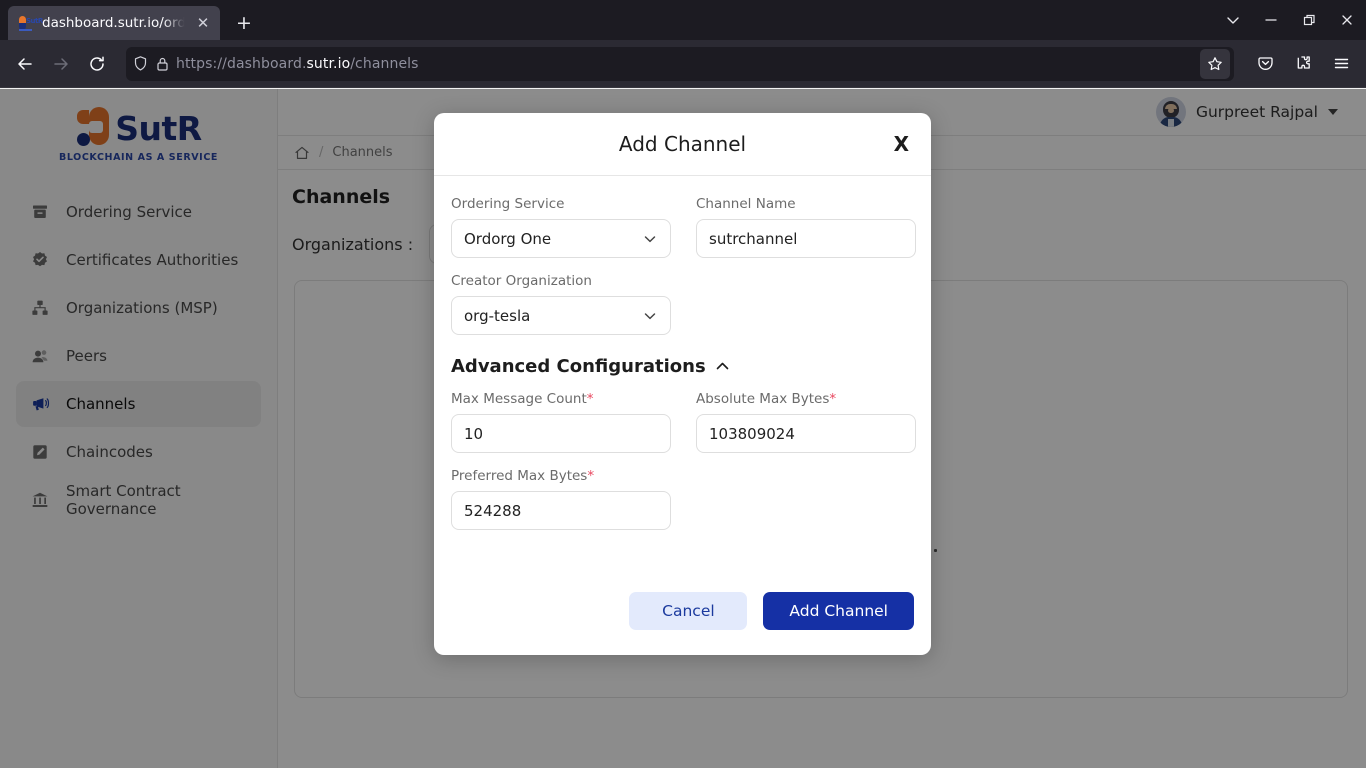 The image size is (1366, 768). Describe the element at coordinates (561, 238) in the screenshot. I see `ordering-service-select: Ordorg One` at that location.